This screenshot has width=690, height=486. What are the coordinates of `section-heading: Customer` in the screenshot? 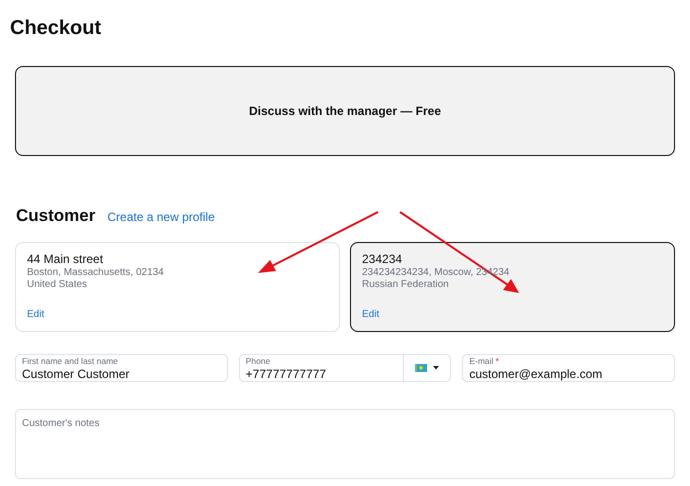 It's located at (56, 216).